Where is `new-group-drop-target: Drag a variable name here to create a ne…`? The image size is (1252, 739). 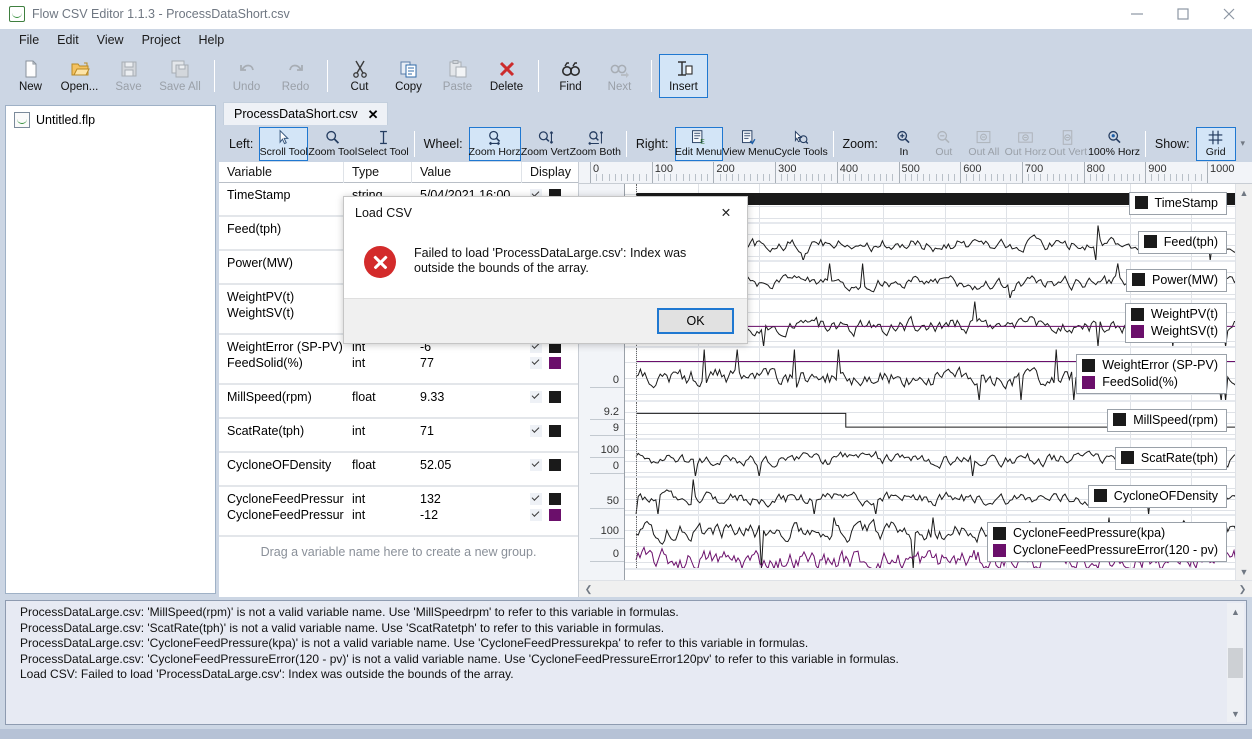
new-group-drop-target: Drag a variable name here to create a ne… is located at coordinates (398, 567).